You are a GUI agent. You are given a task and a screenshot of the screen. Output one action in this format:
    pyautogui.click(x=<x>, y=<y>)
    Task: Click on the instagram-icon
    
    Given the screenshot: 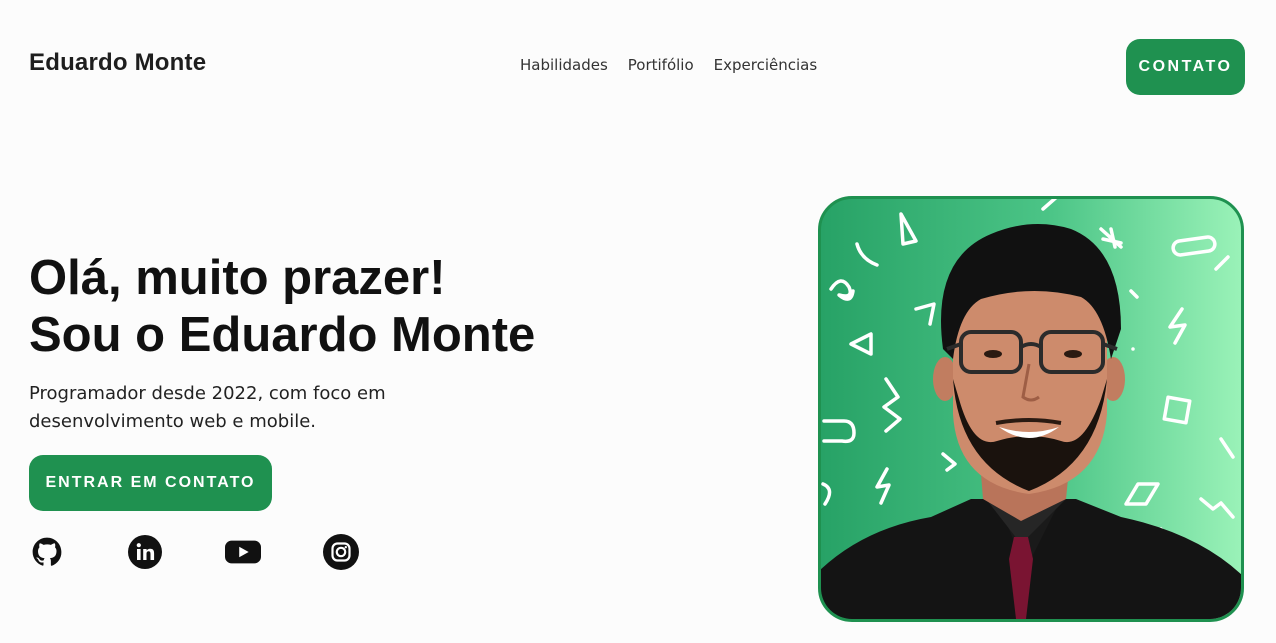 What is the action you would take?
    pyautogui.click(x=341, y=552)
    